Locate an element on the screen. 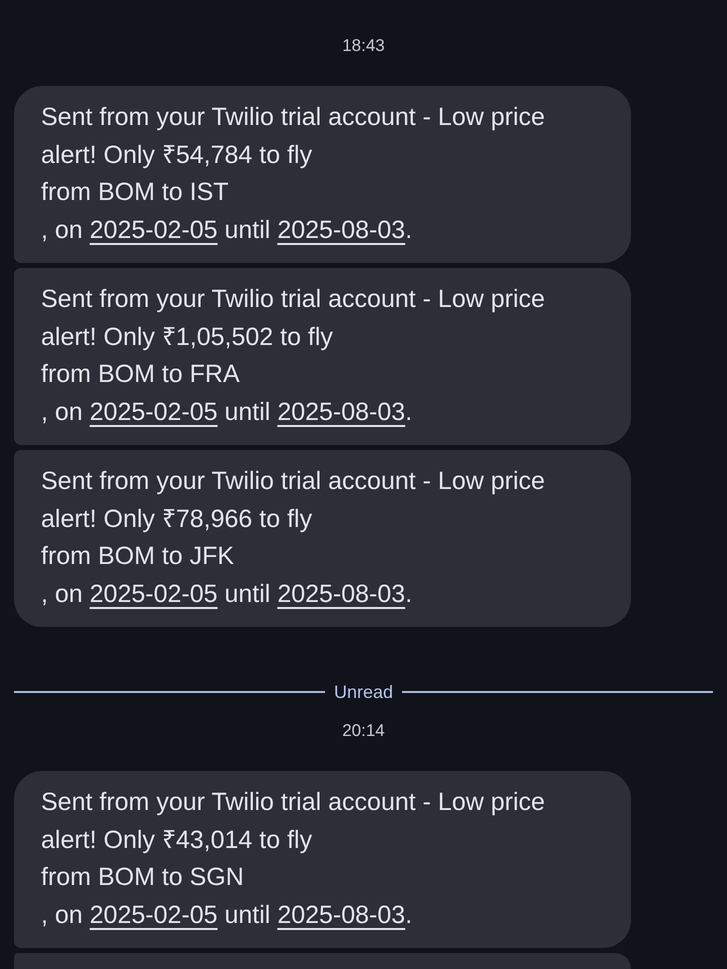 The width and height of the screenshot is (727, 969). timestamp: 18:43 is located at coordinates (363, 46).